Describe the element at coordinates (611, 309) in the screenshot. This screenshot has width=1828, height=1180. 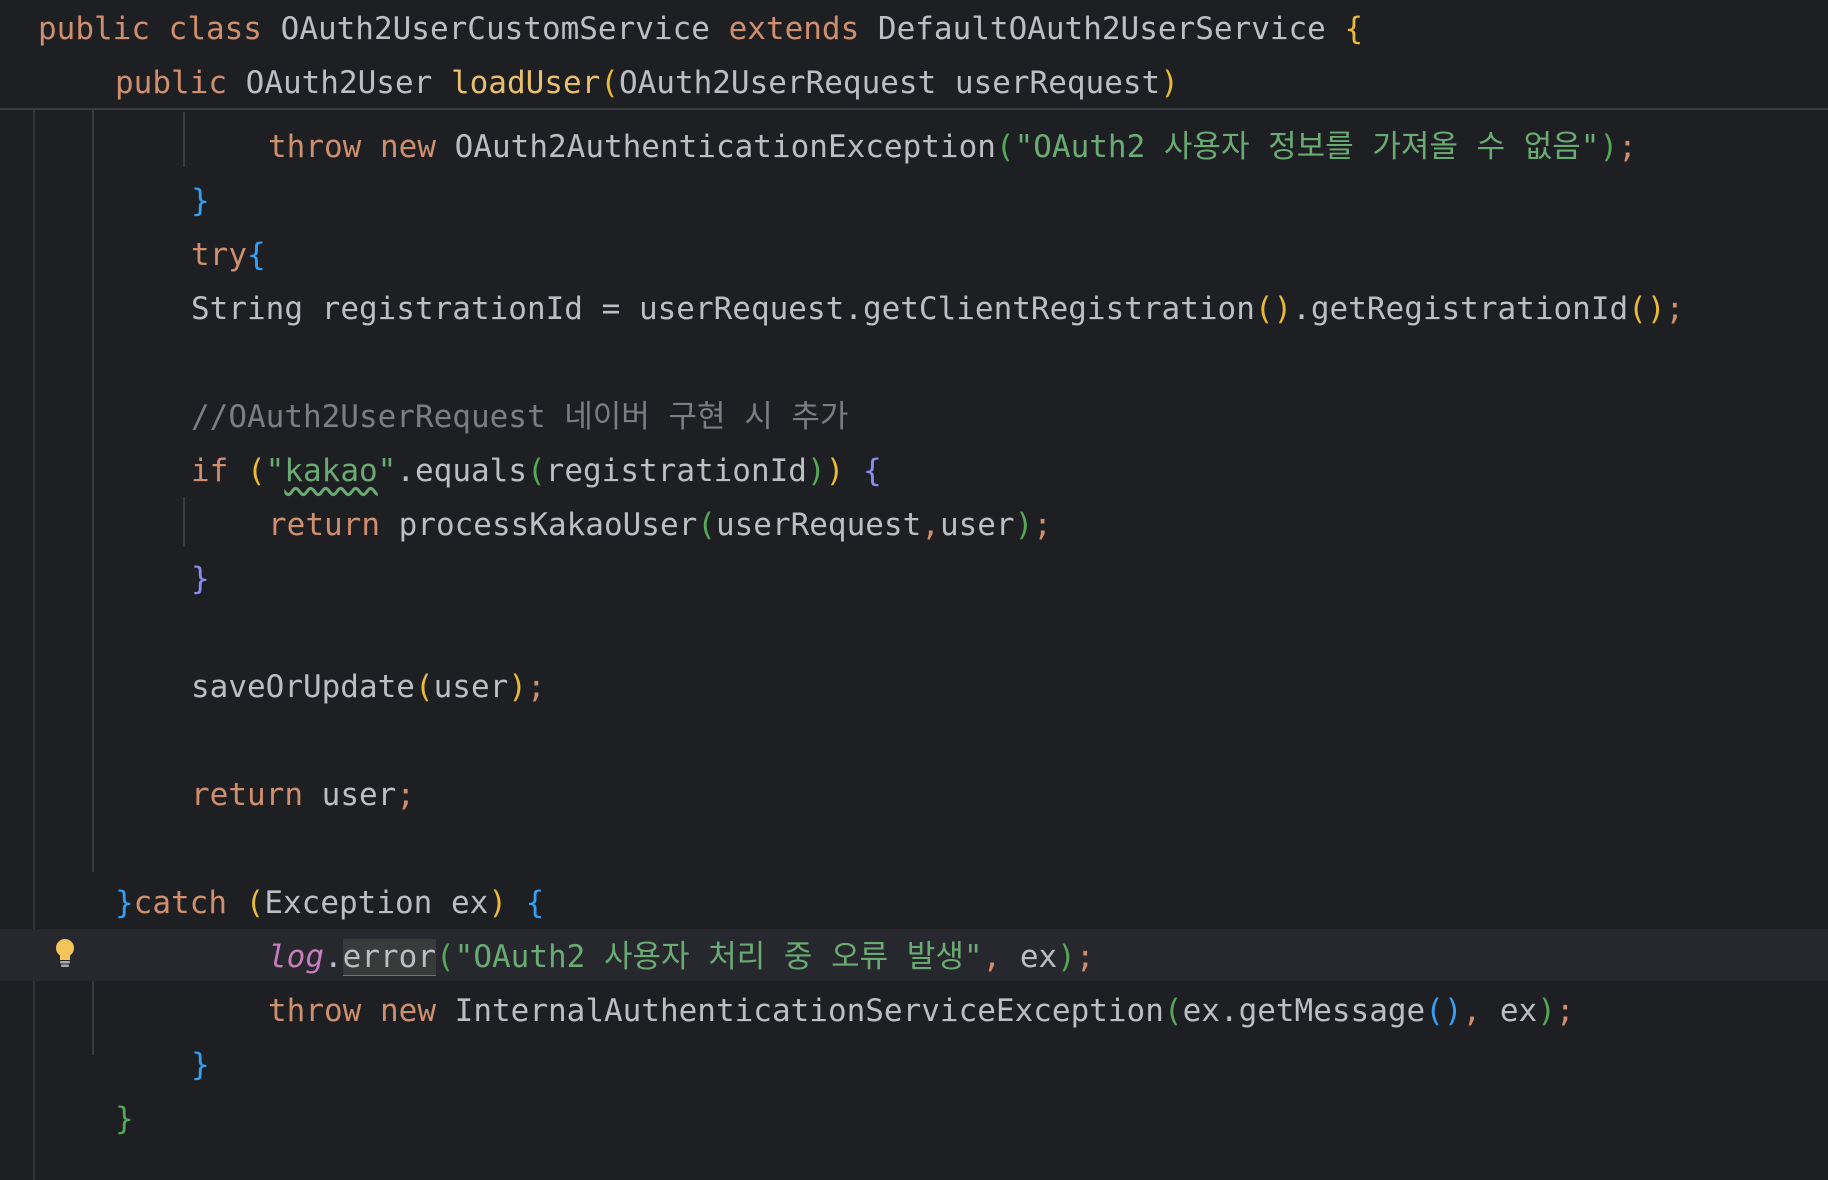
I see `assign-operator: =` at that location.